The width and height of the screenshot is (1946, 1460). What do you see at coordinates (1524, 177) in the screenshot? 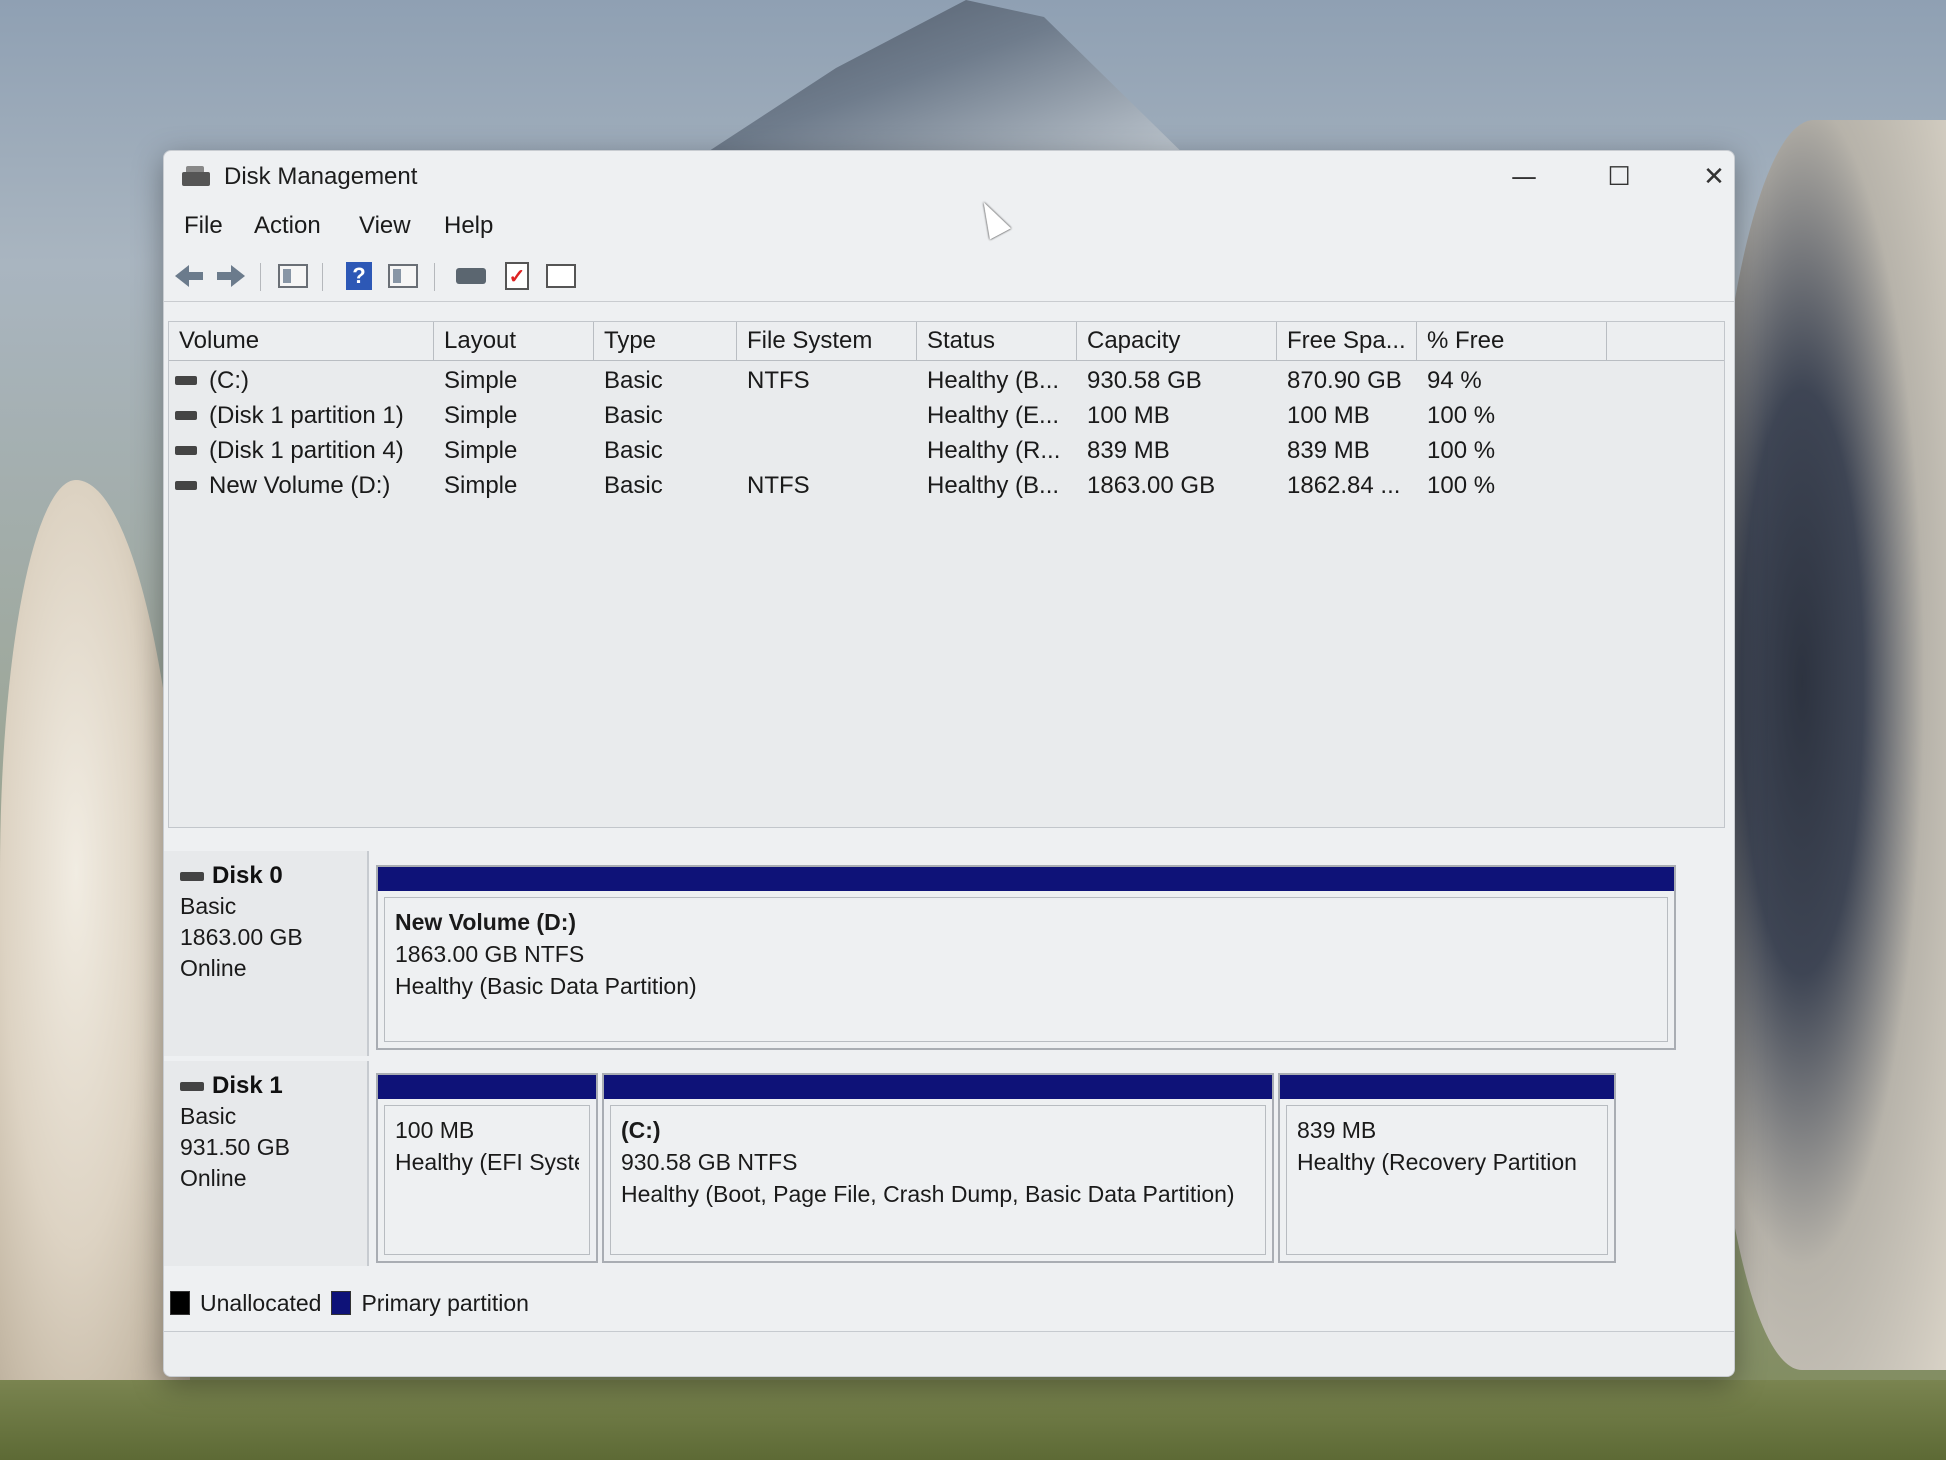
I see `minimize-button: —` at bounding box center [1524, 177].